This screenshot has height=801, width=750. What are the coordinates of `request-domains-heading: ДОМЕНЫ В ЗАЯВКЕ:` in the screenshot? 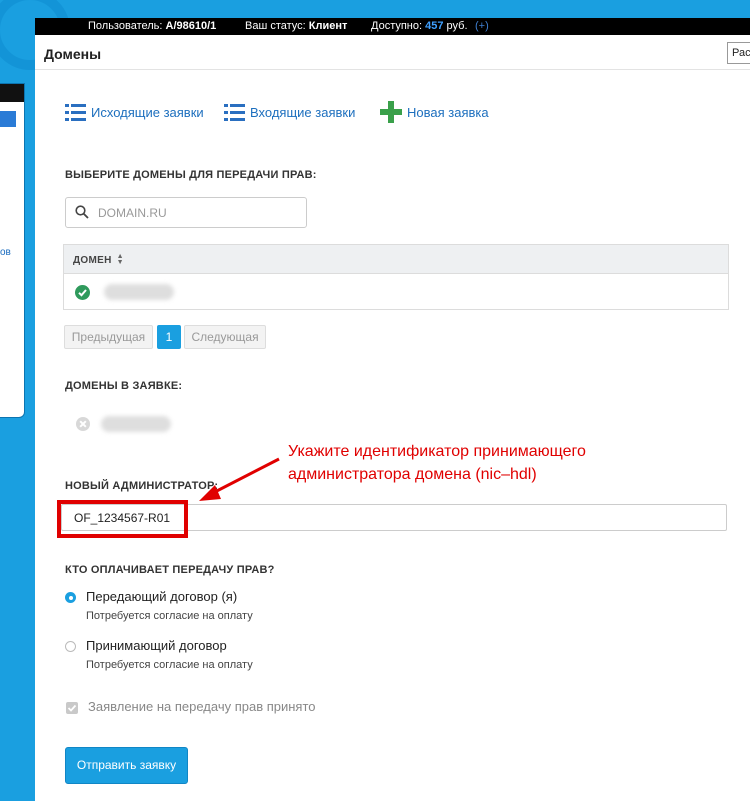 It's located at (124, 386).